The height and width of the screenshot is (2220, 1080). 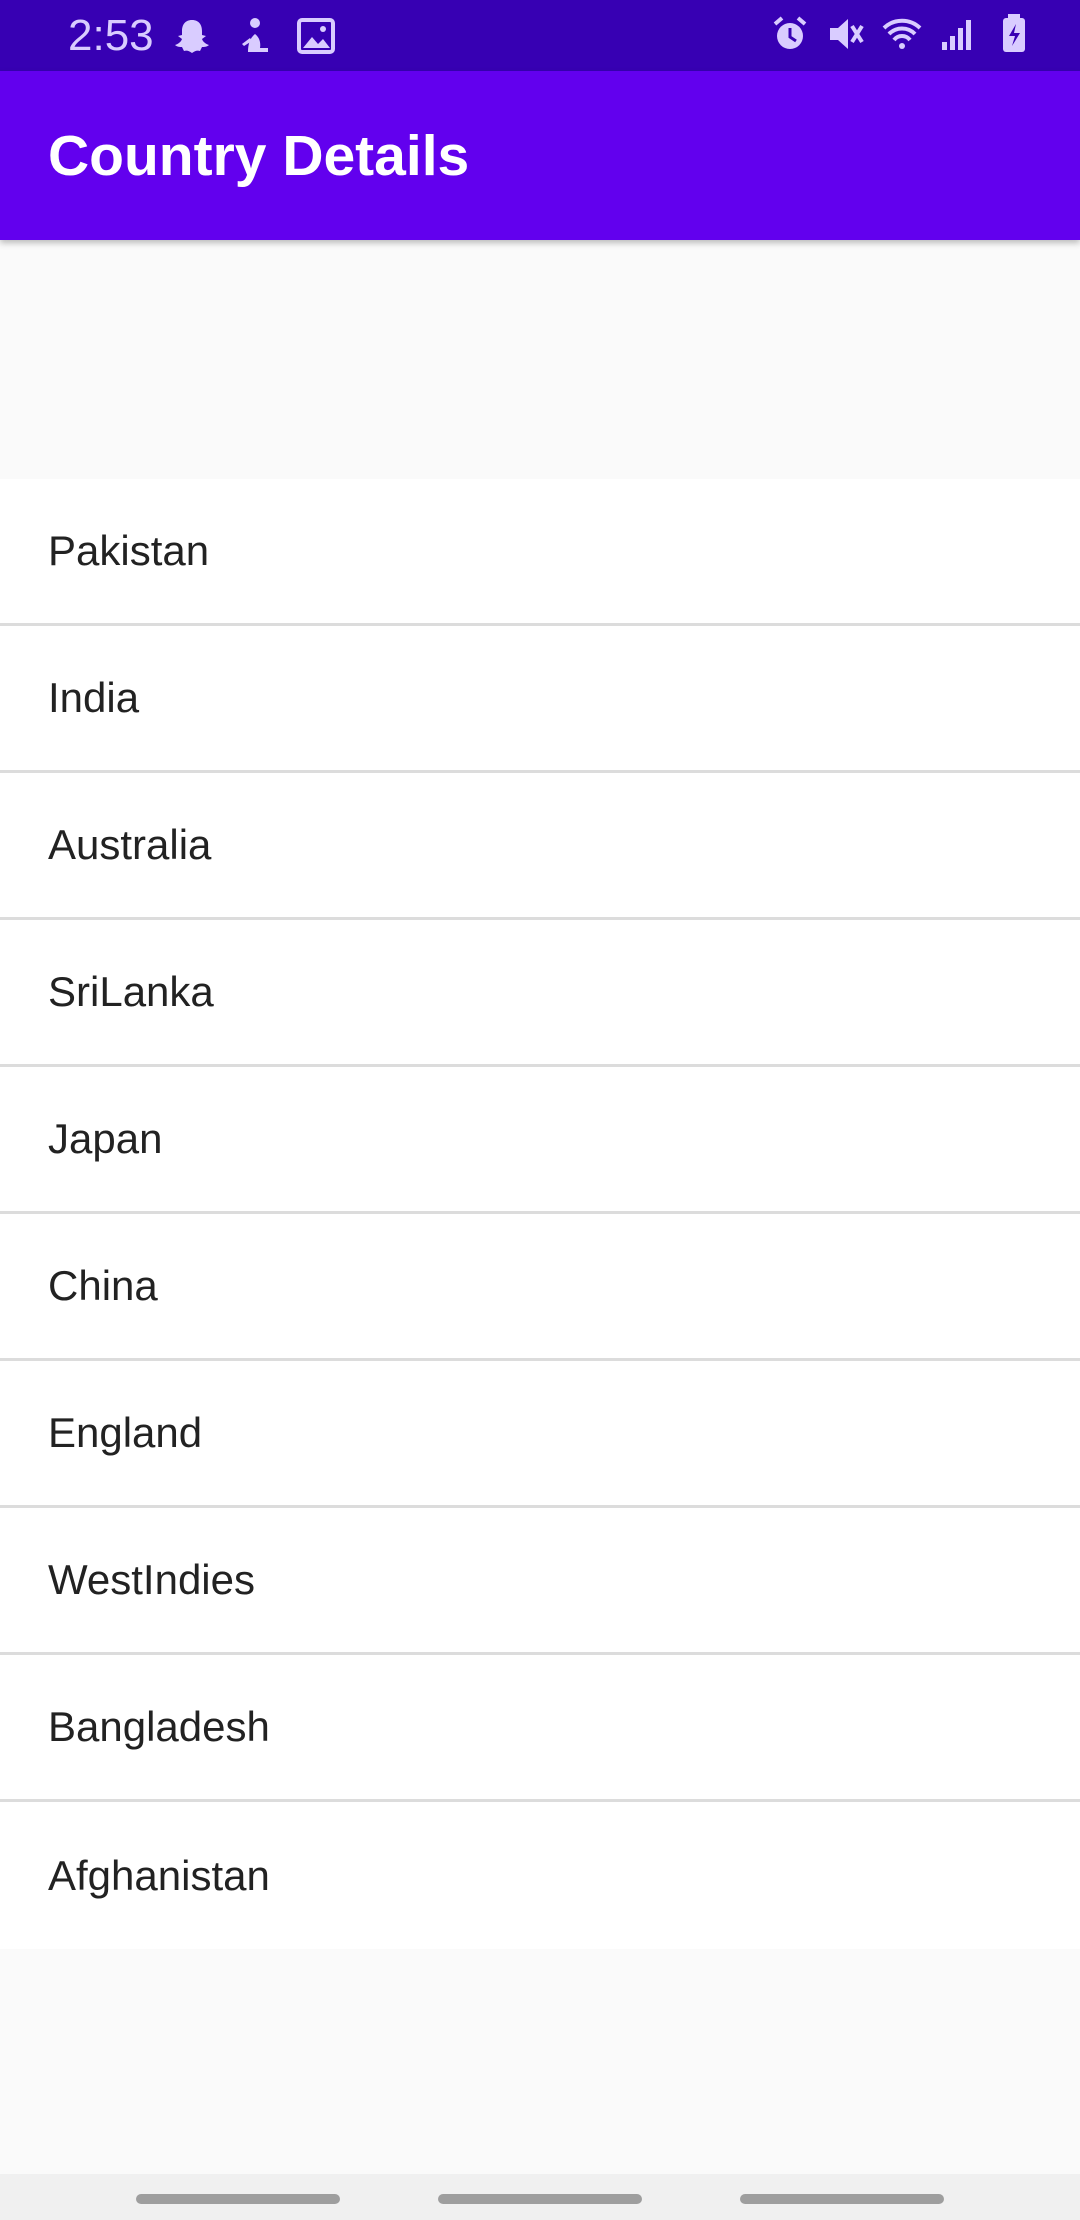 I want to click on battery-charging-icon, so click(x=1014, y=34).